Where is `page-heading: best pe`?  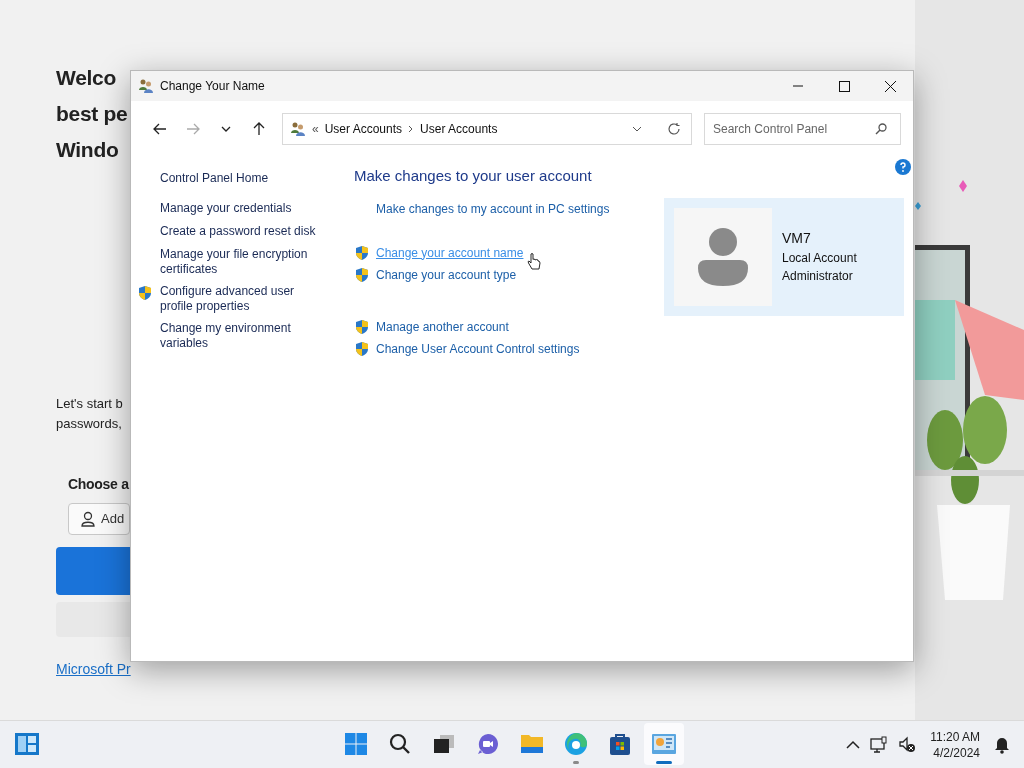
page-heading: best pe is located at coordinates (92, 114).